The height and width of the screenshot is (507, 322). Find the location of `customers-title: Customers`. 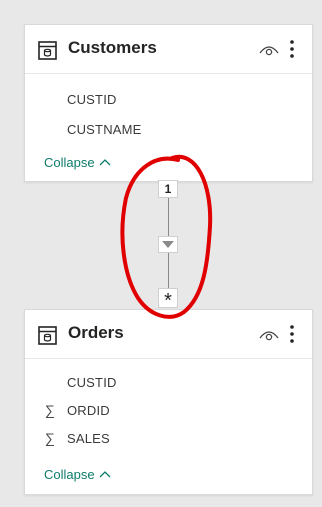

customers-title: Customers is located at coordinates (112, 47).